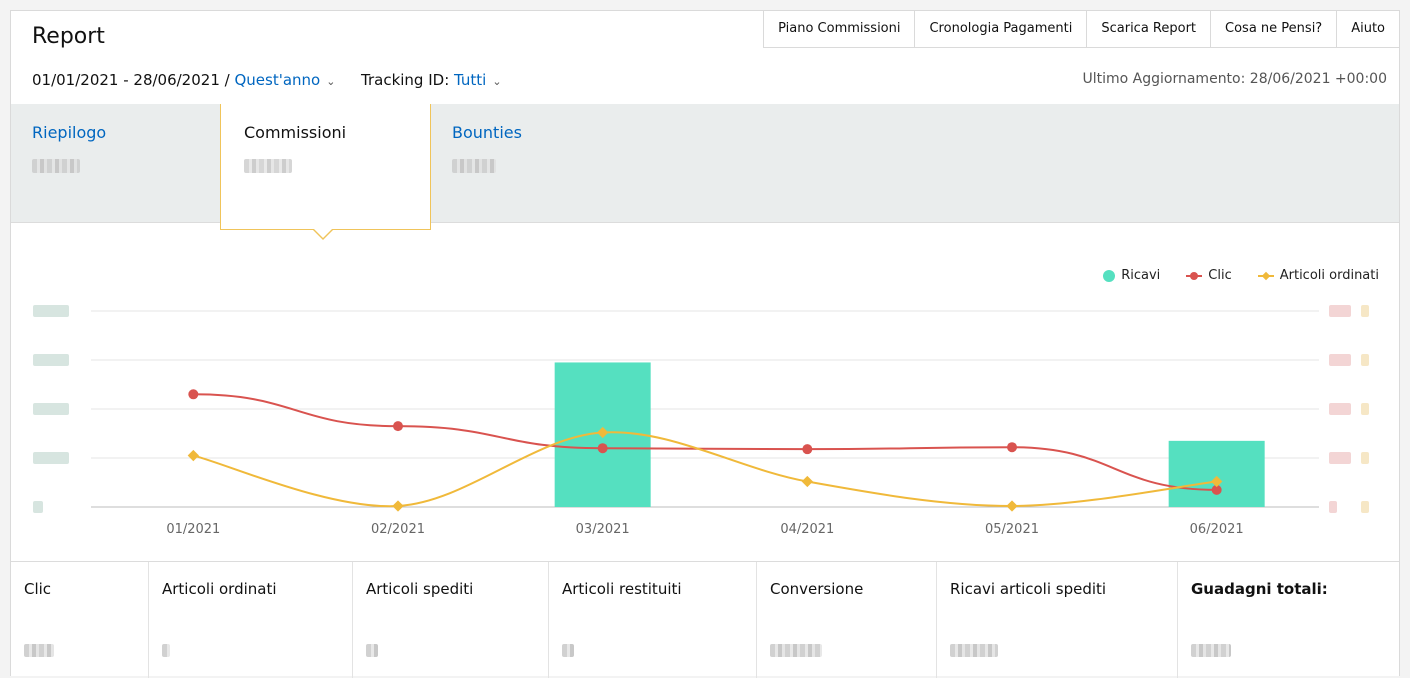 The width and height of the screenshot is (1410, 678). Describe the element at coordinates (817, 589) in the screenshot. I see `stat-label: Conversione` at that location.